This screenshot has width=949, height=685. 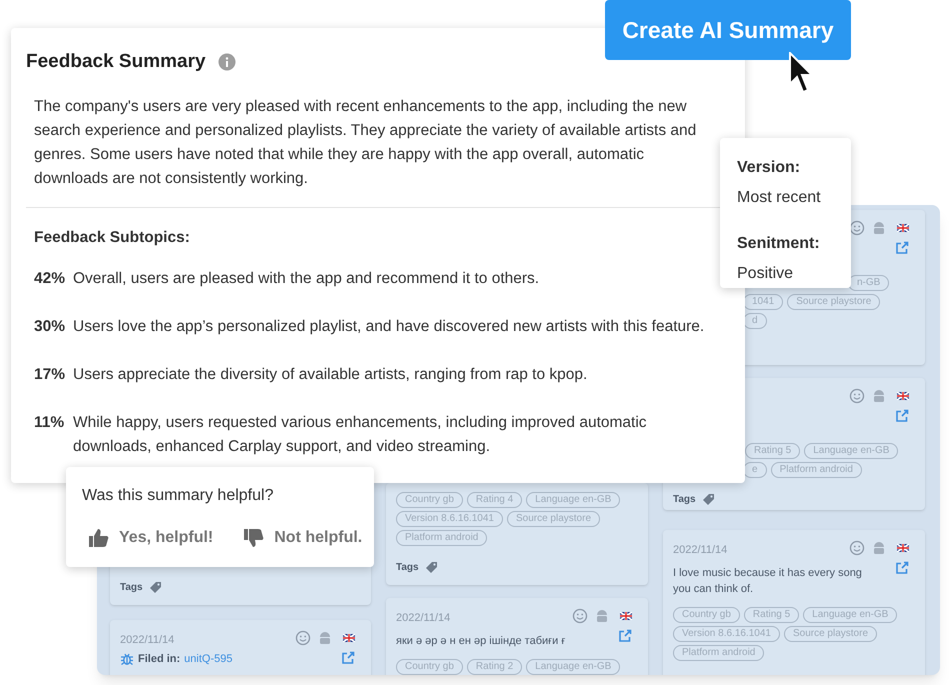 I want to click on feedback-text: I love music because it has every song you can think of., so click(x=768, y=581).